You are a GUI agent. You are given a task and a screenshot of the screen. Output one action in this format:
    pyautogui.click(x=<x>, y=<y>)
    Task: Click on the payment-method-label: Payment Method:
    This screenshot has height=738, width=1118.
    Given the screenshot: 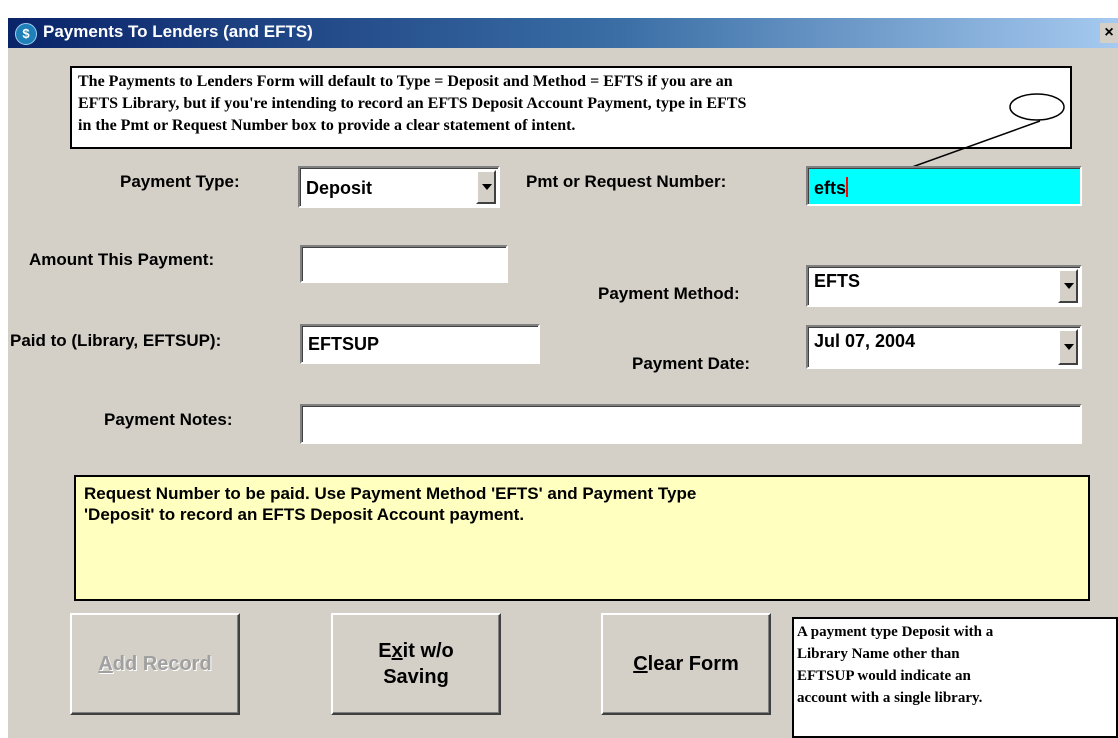 What is the action you would take?
    pyautogui.click(x=669, y=293)
    